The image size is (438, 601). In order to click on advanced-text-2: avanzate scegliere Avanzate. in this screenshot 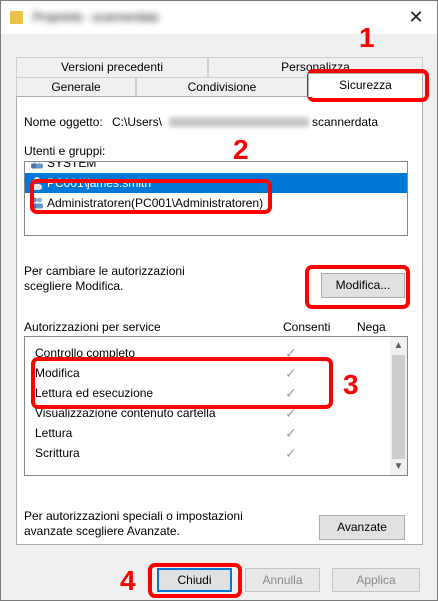, I will do `click(102, 531)`.